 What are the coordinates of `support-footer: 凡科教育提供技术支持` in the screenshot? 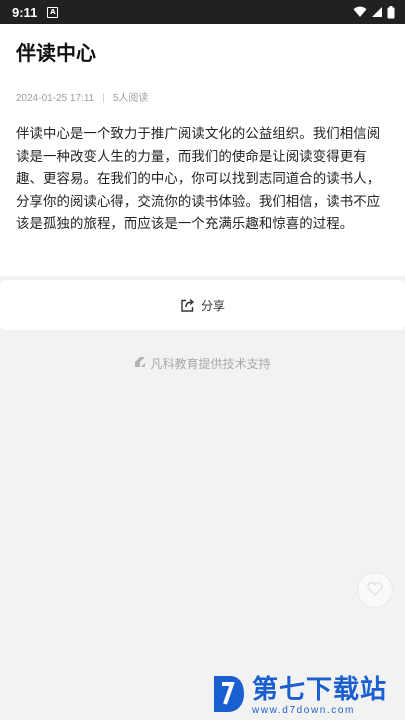 It's located at (202, 363).